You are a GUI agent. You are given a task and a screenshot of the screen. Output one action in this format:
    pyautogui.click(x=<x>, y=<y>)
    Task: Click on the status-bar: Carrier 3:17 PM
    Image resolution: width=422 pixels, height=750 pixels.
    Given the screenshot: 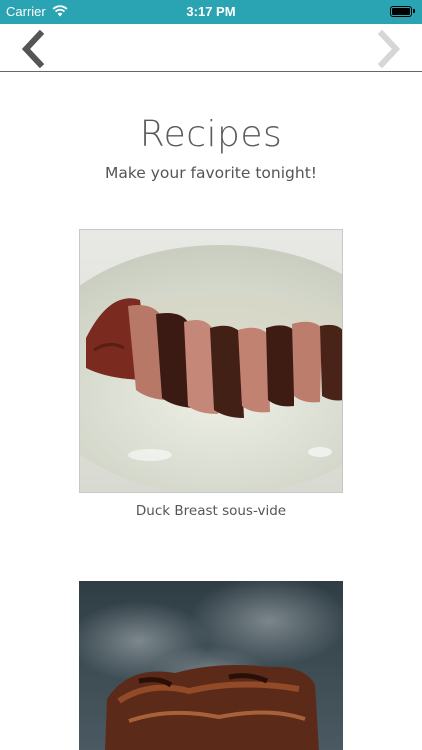 What is the action you would take?
    pyautogui.click(x=211, y=12)
    